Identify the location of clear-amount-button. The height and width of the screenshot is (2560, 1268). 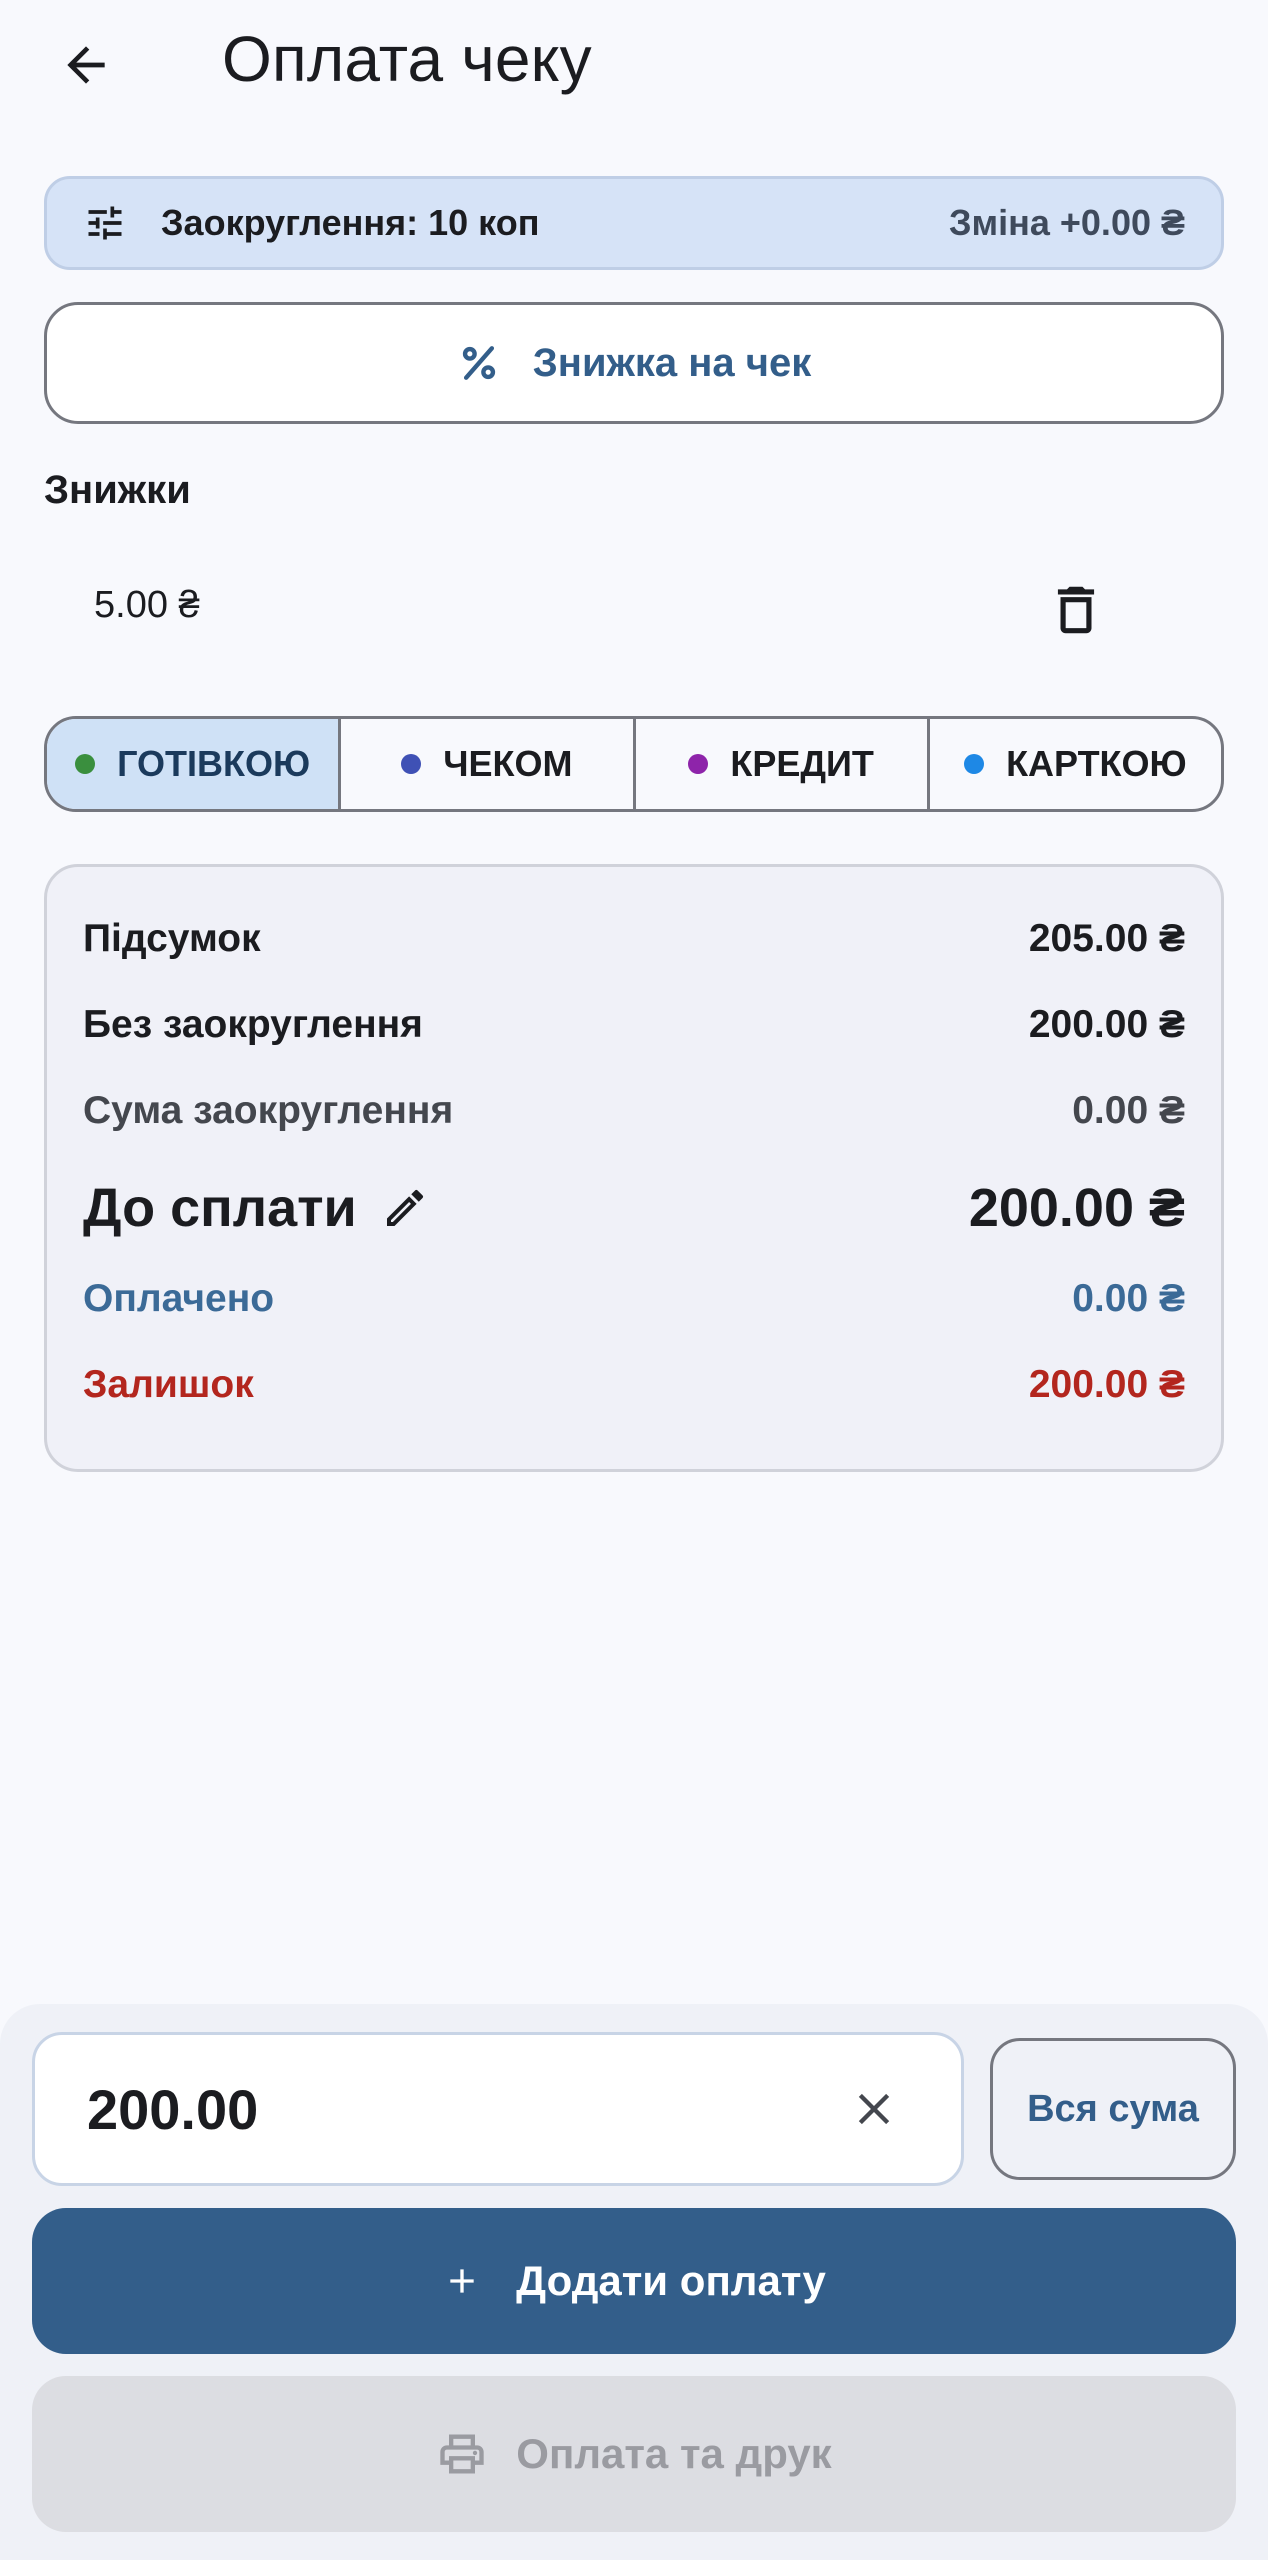
(874, 2109).